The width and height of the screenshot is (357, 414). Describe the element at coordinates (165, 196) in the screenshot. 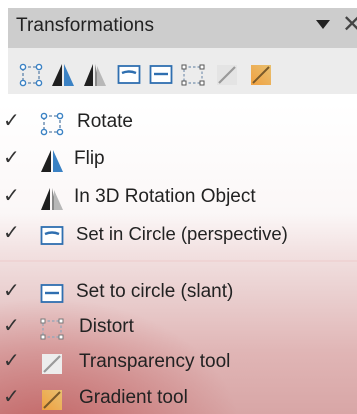

I see `menu-item-label: In 3D Rotation Object` at that location.